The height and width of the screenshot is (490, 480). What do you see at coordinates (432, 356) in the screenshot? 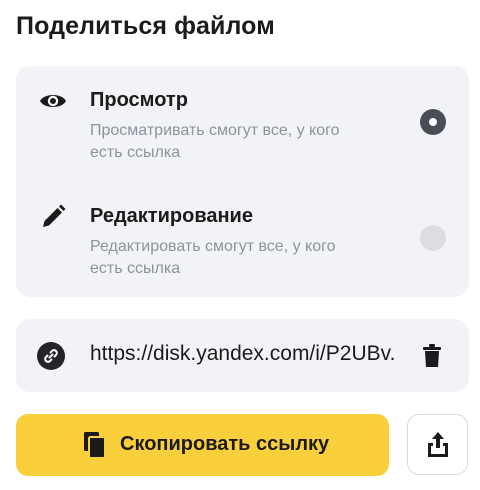
I see `trash-icon` at bounding box center [432, 356].